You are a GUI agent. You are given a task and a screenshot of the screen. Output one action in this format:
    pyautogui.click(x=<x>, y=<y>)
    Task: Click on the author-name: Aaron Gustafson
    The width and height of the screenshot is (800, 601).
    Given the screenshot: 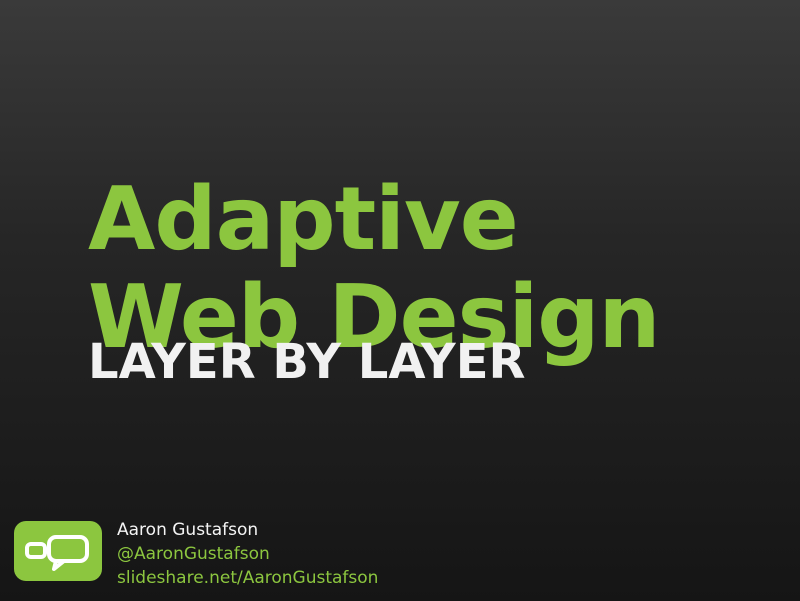 What is the action you would take?
    pyautogui.click(x=188, y=530)
    